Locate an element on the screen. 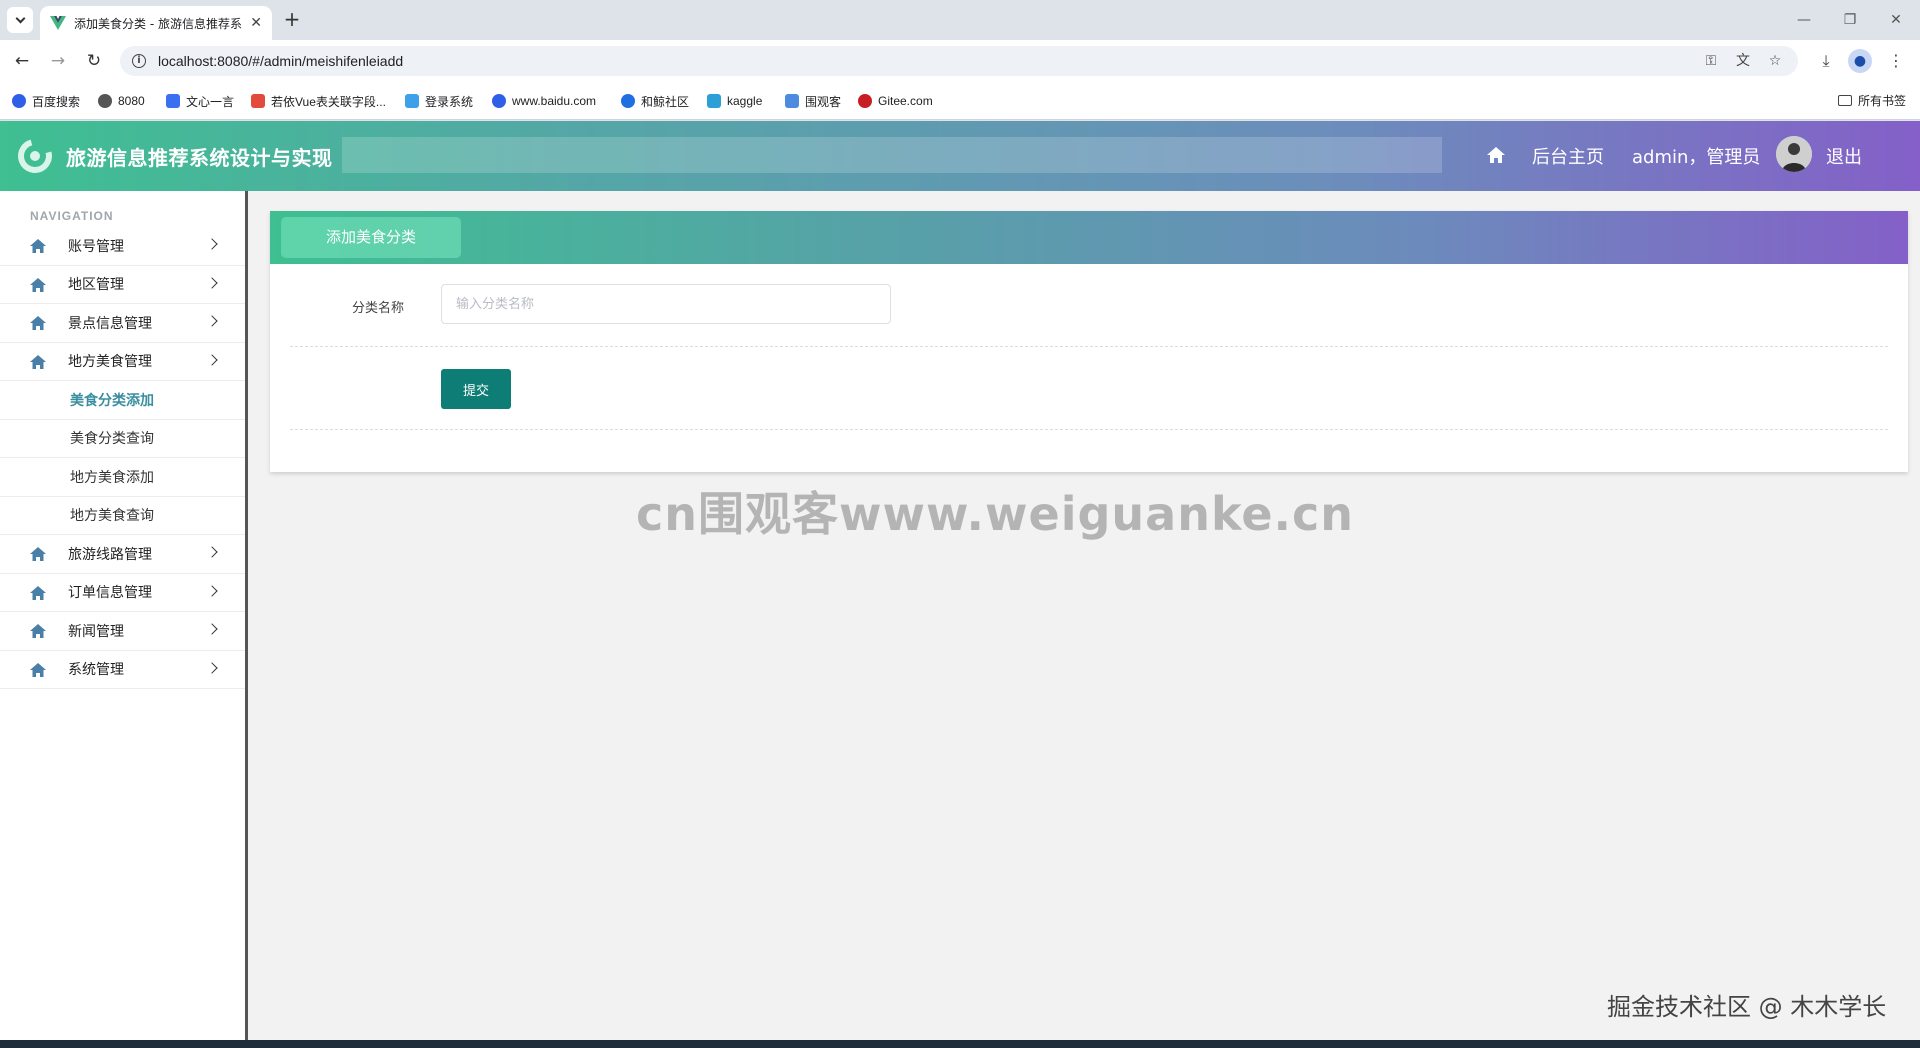 This screenshot has height=1048, width=1920. sidebar-subitem-label: 美食分类查询 is located at coordinates (112, 439).